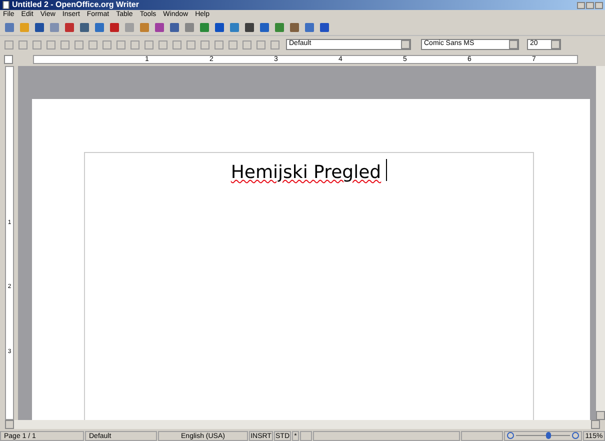  Describe the element at coordinates (581, 5) in the screenshot. I see `minimize-button` at that location.